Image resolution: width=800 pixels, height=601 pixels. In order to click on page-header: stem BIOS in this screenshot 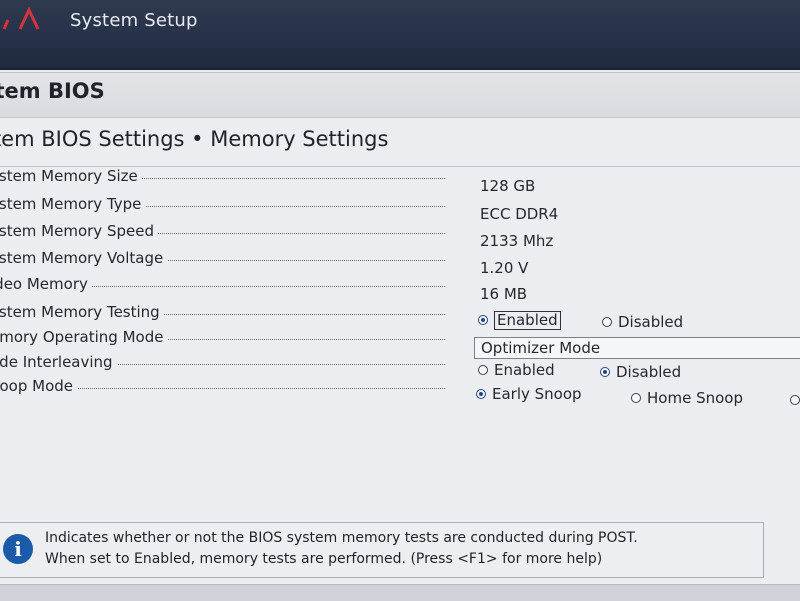, I will do `click(400, 95)`.